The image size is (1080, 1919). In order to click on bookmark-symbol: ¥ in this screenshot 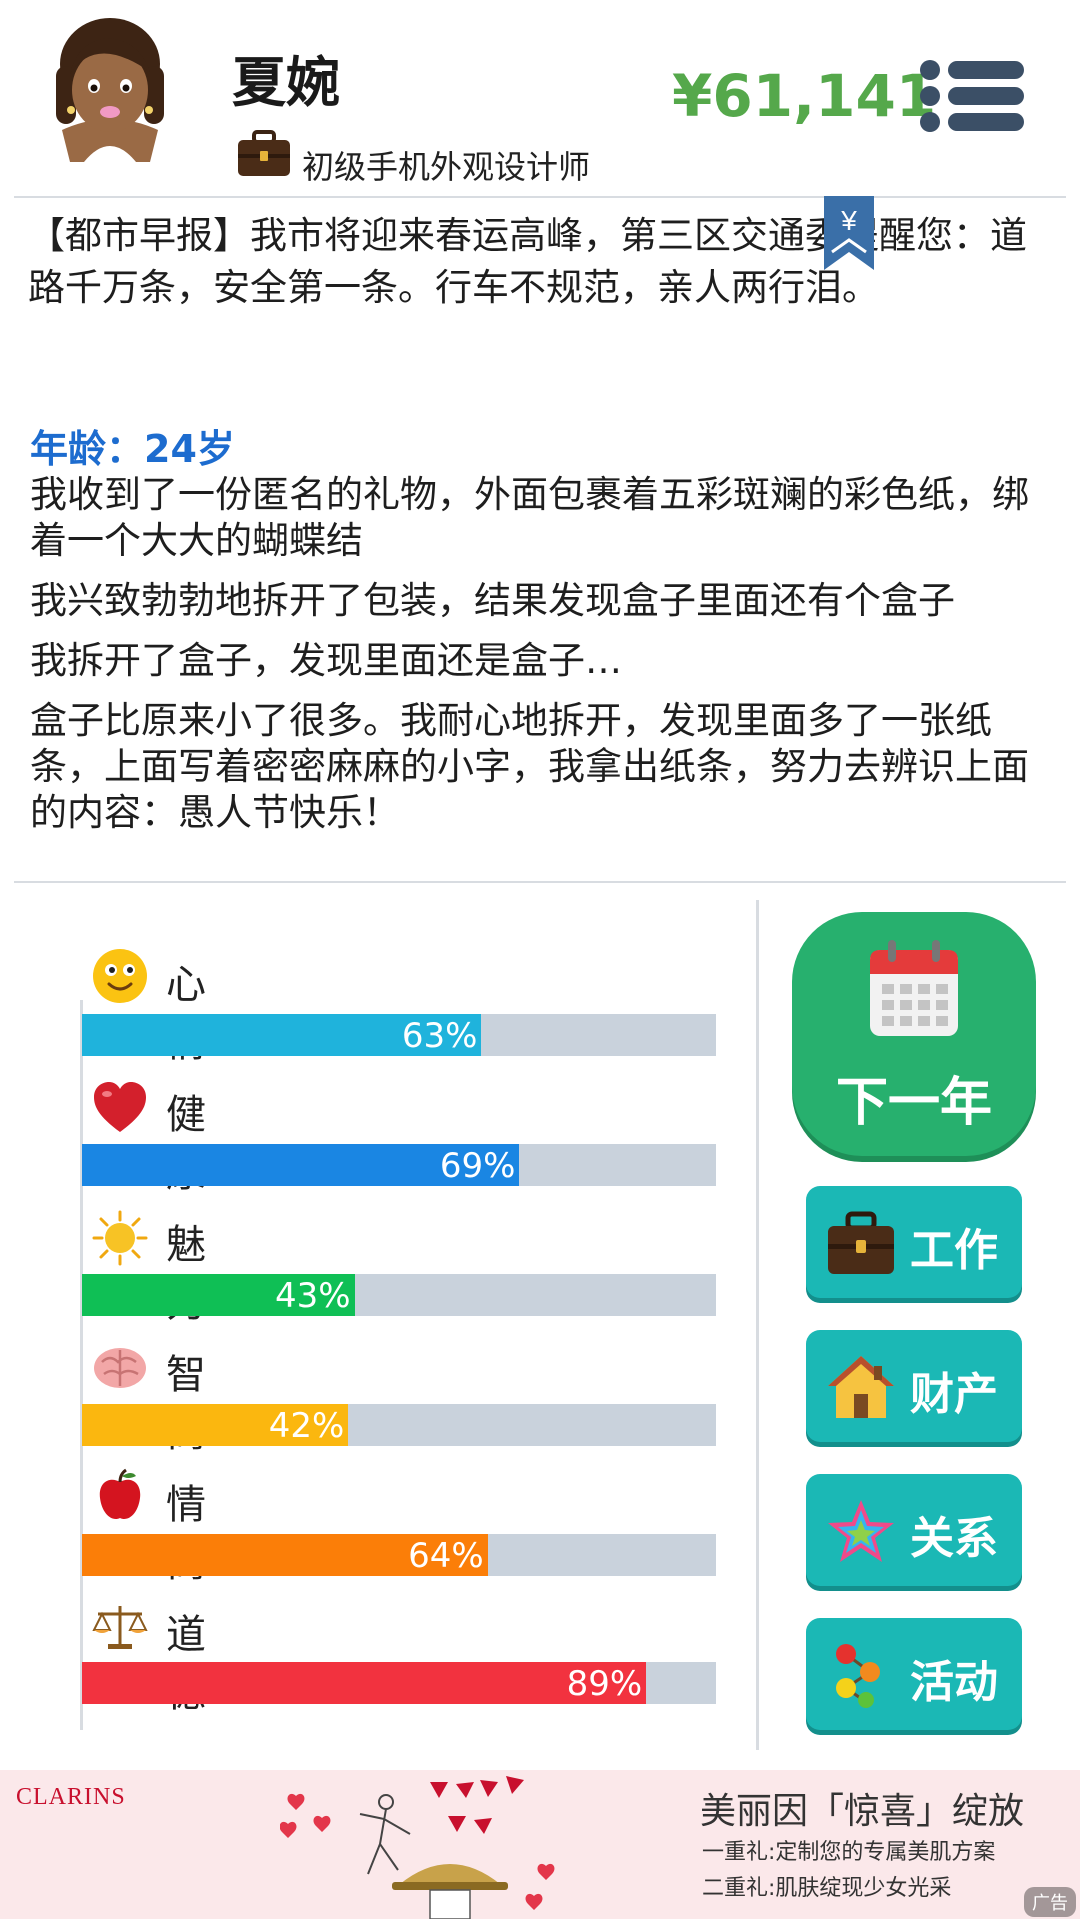, I will do `click(848, 220)`.